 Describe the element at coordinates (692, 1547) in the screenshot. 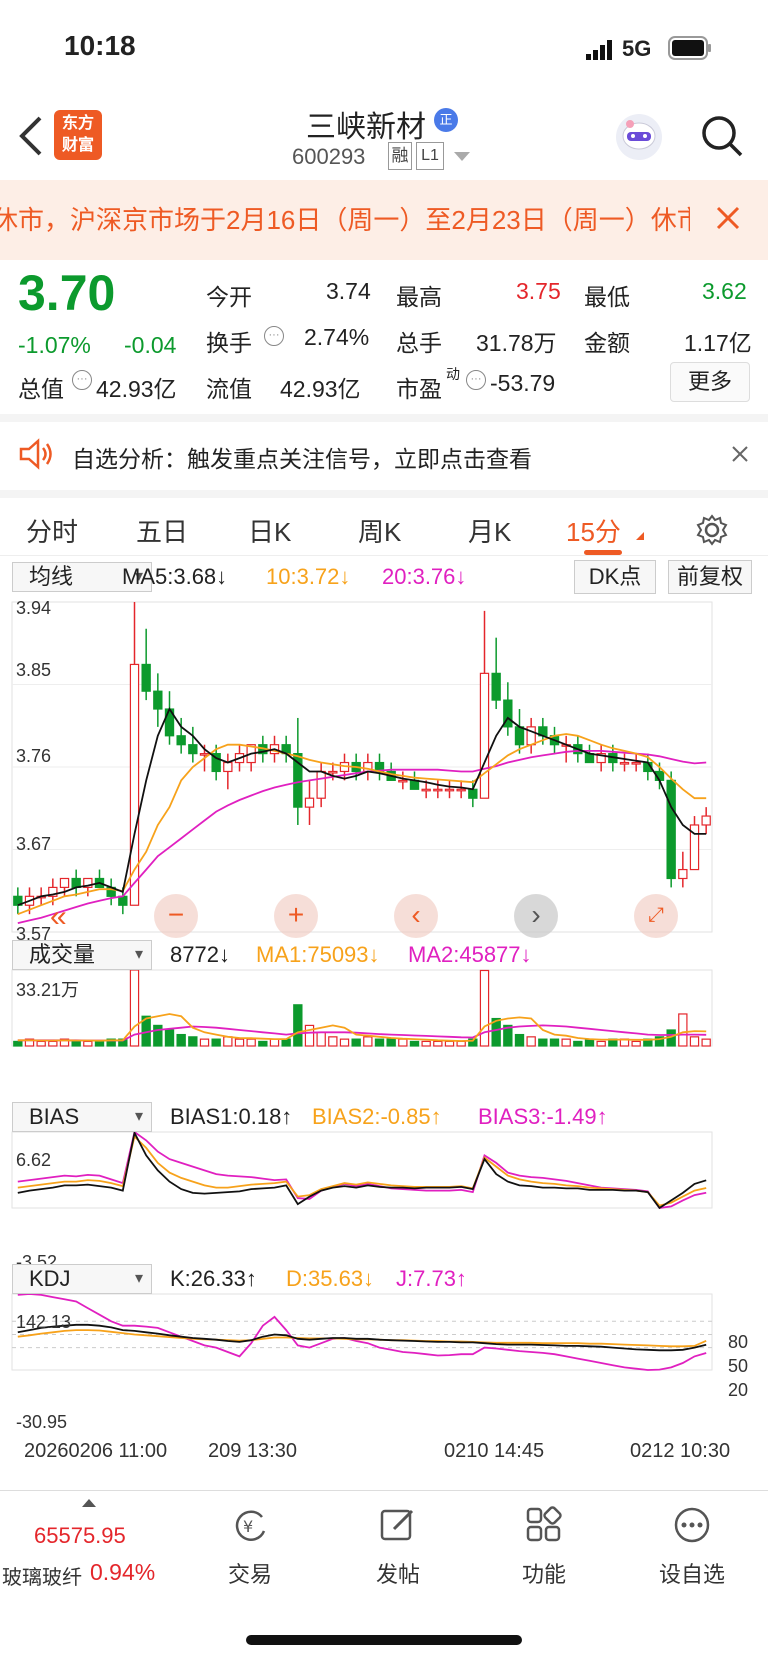

I see `add-watchlist-button: 设自选` at that location.